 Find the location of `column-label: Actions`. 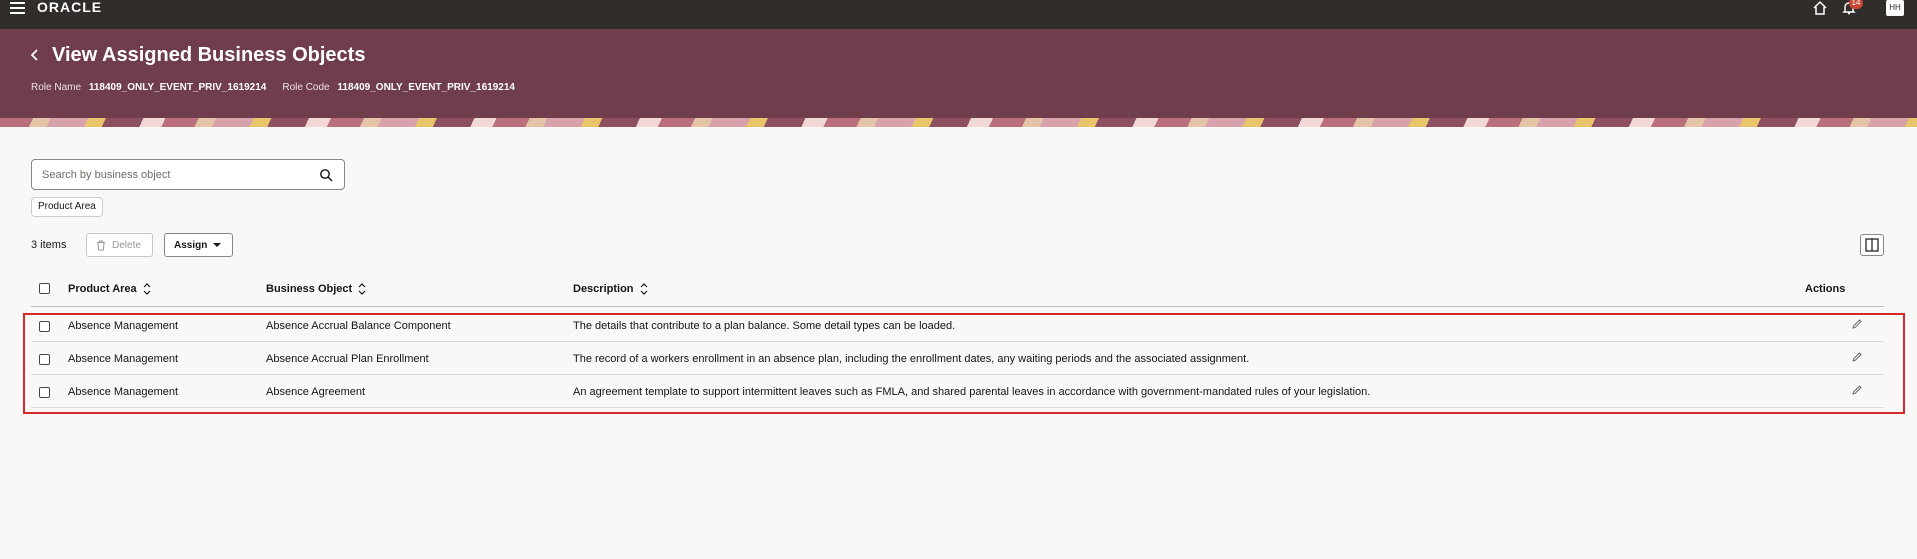

column-label: Actions is located at coordinates (1825, 289).